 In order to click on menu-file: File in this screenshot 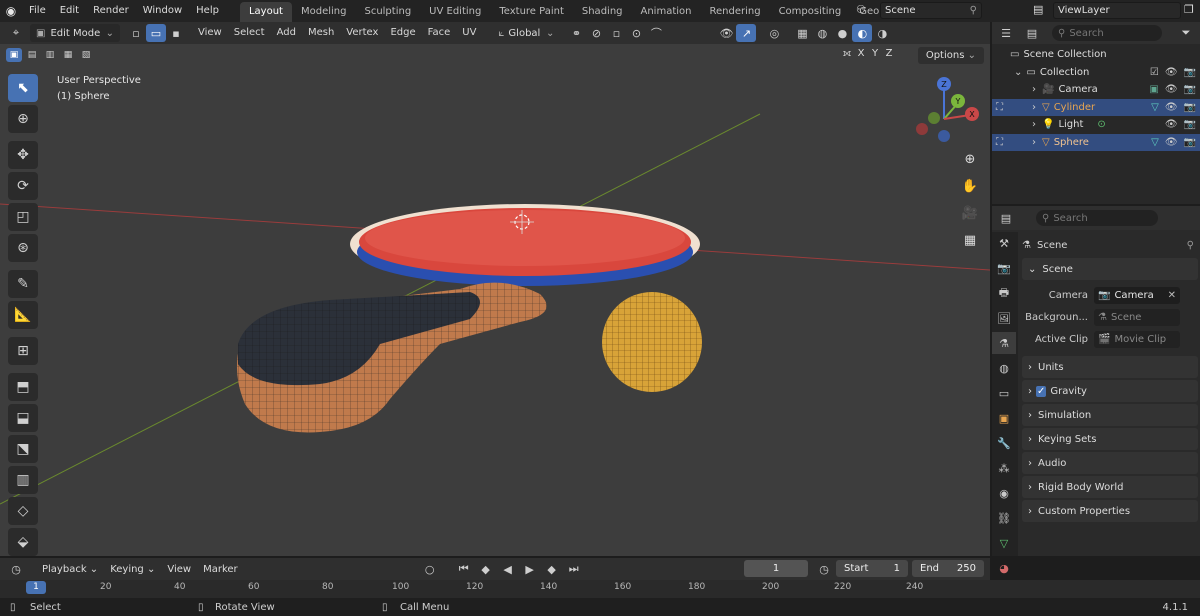, I will do `click(37, 11)`.